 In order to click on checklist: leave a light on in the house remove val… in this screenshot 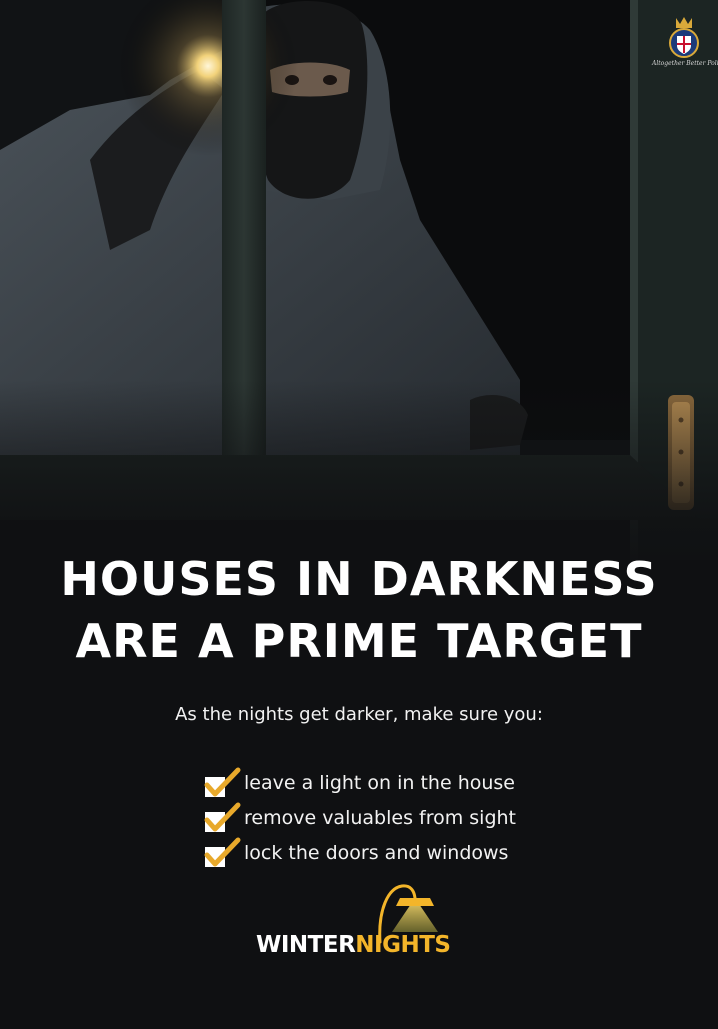, I will do `click(359, 817)`.